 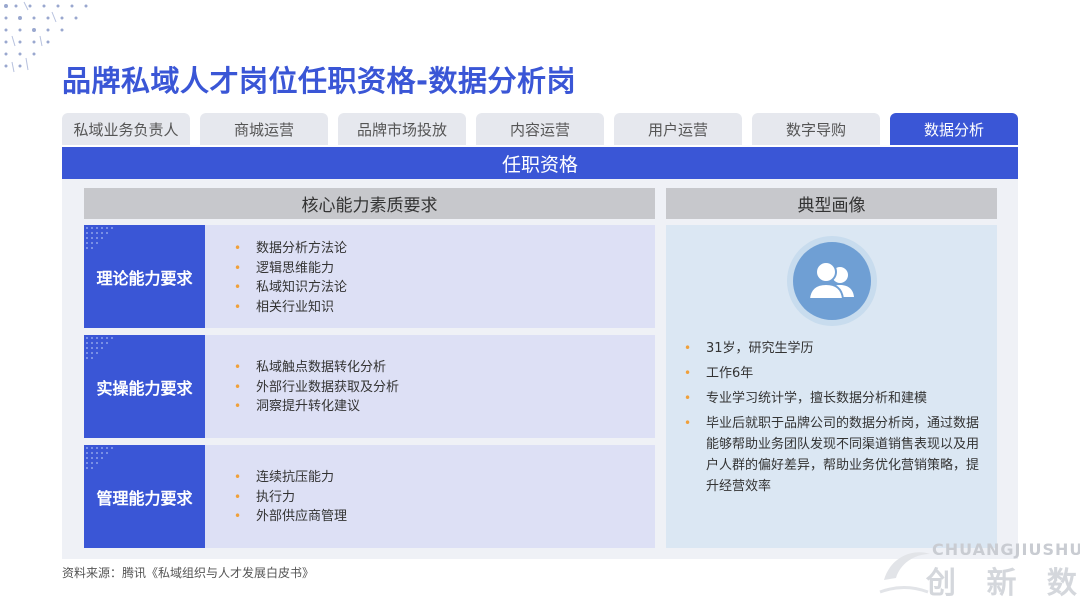 I want to click on competency-list: 连续抗压能力 执行力 外部供应商管理, so click(x=290, y=497).